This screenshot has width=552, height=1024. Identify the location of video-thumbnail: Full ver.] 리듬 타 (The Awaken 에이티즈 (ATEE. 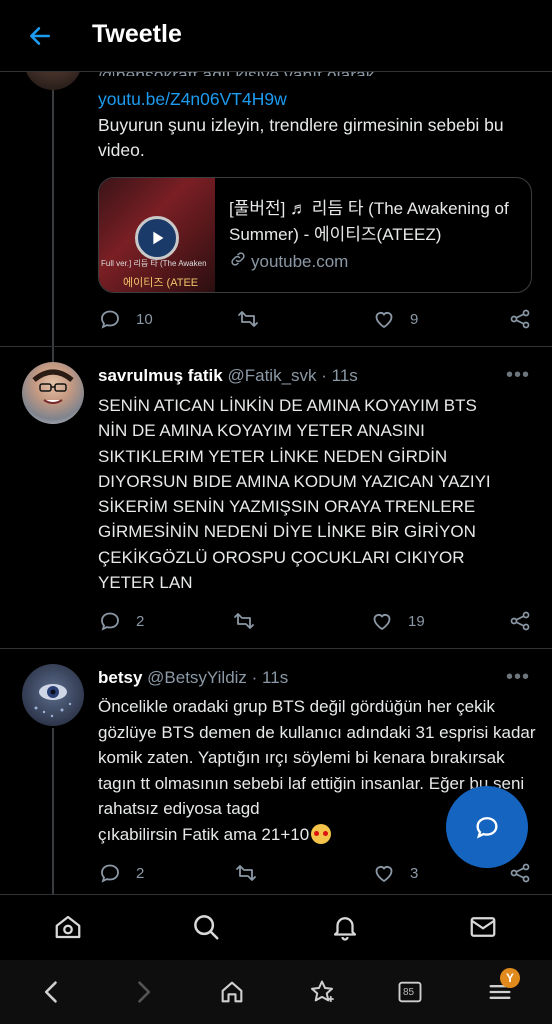
(157, 235).